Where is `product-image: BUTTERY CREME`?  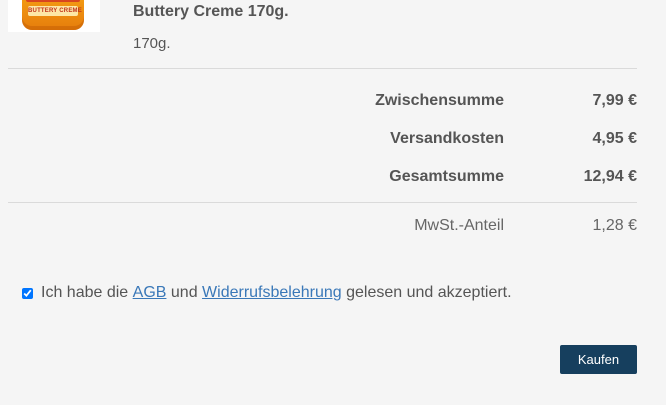
product-image: BUTTERY CREME is located at coordinates (54, 16).